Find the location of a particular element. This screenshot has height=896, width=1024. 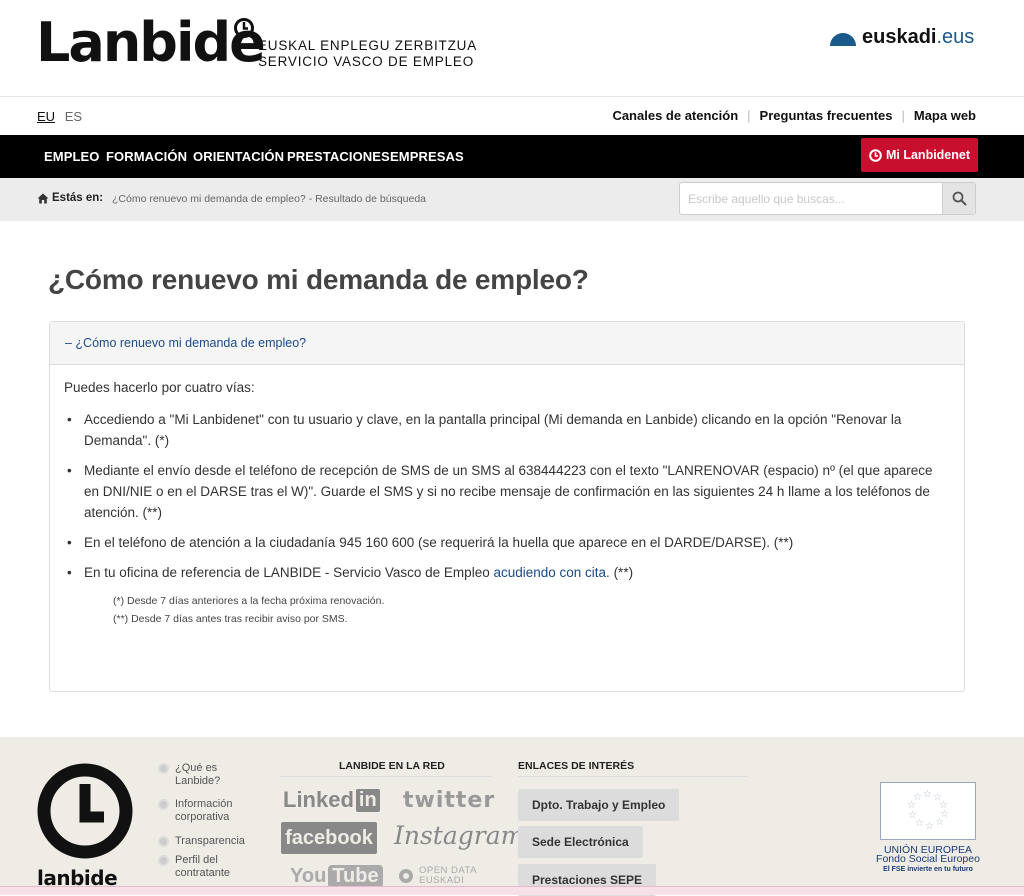

accordion-toggle: – ¿Cómo renuevo mi demanda de empleo? is located at coordinates (507, 343).